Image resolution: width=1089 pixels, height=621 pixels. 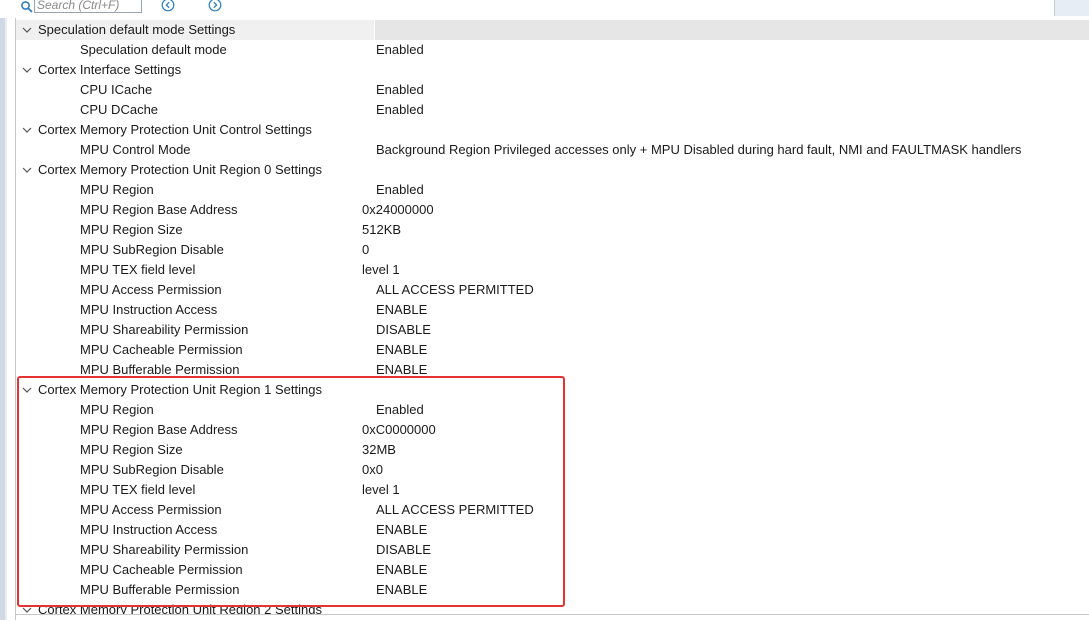 I want to click on tree-param-row: MPU Region Base Address 0x24000000, so click(x=552, y=210).